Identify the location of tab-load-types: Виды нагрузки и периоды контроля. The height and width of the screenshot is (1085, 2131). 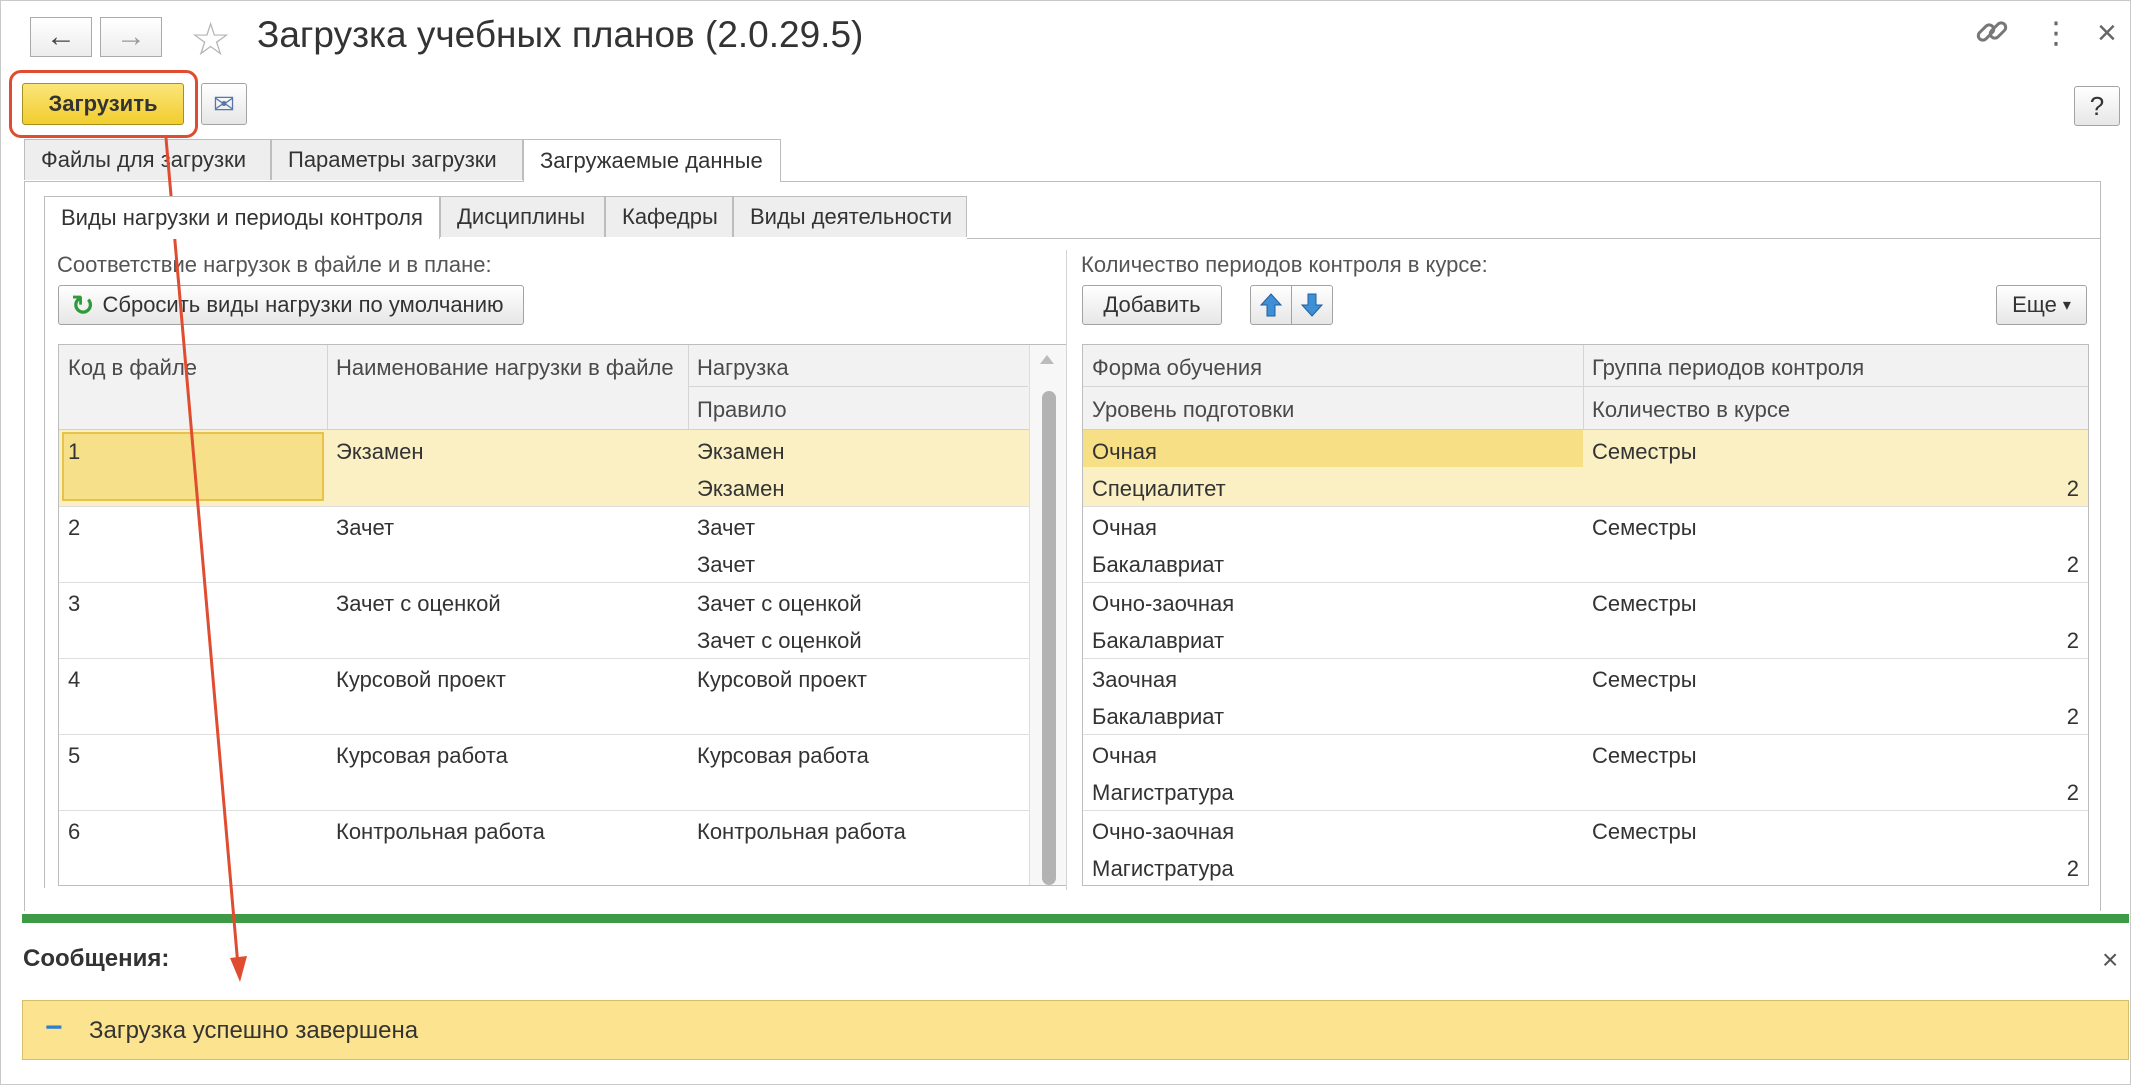
(242, 217).